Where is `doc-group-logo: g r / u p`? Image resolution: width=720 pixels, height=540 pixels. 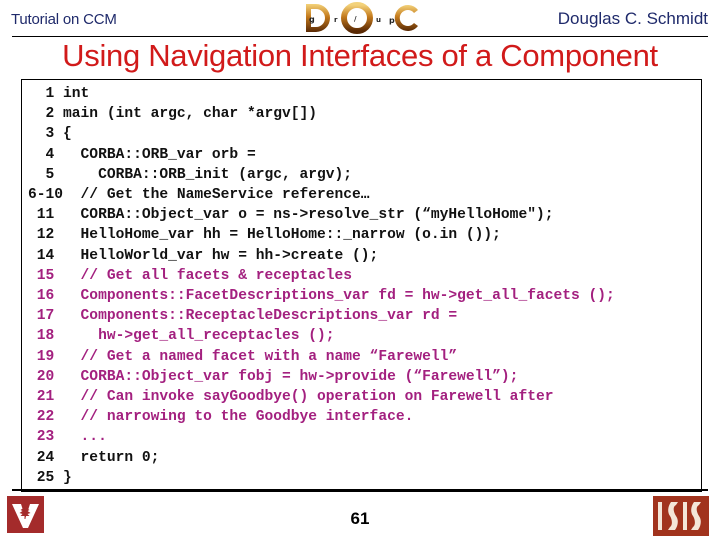
doc-group-logo: g r / u p is located at coordinates (362, 18).